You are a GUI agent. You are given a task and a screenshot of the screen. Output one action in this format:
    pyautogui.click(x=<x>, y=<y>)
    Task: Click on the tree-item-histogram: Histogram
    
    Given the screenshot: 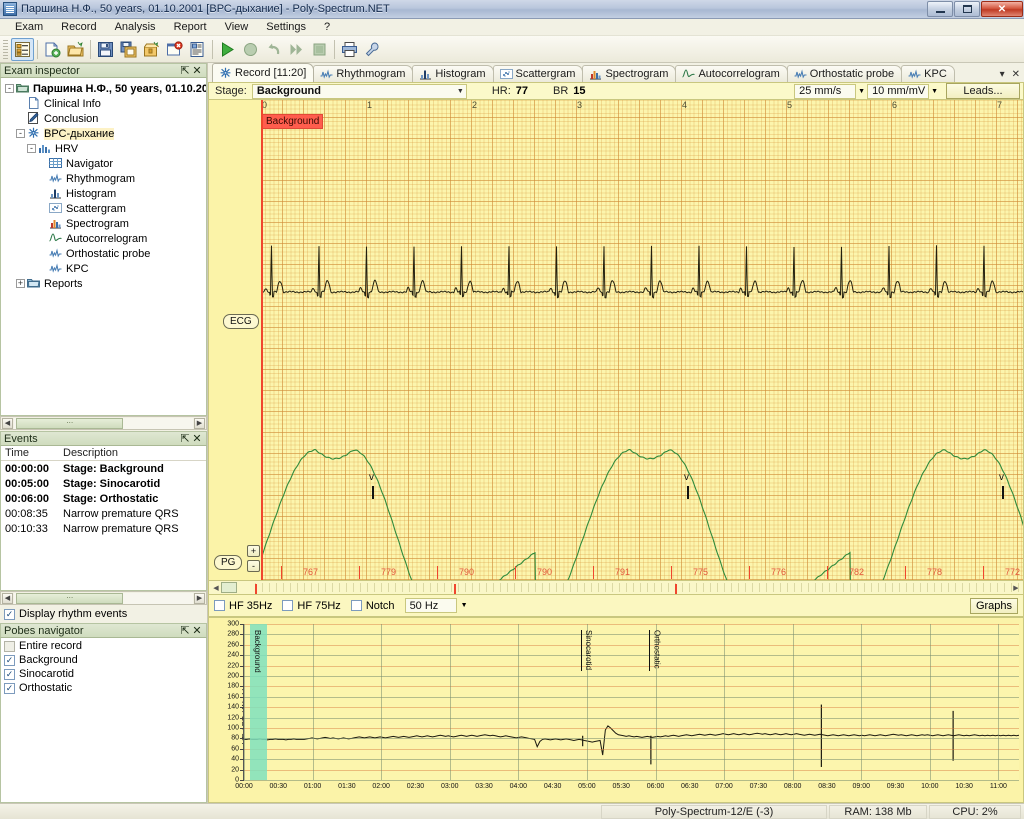 What is the action you would take?
    pyautogui.click(x=105, y=193)
    